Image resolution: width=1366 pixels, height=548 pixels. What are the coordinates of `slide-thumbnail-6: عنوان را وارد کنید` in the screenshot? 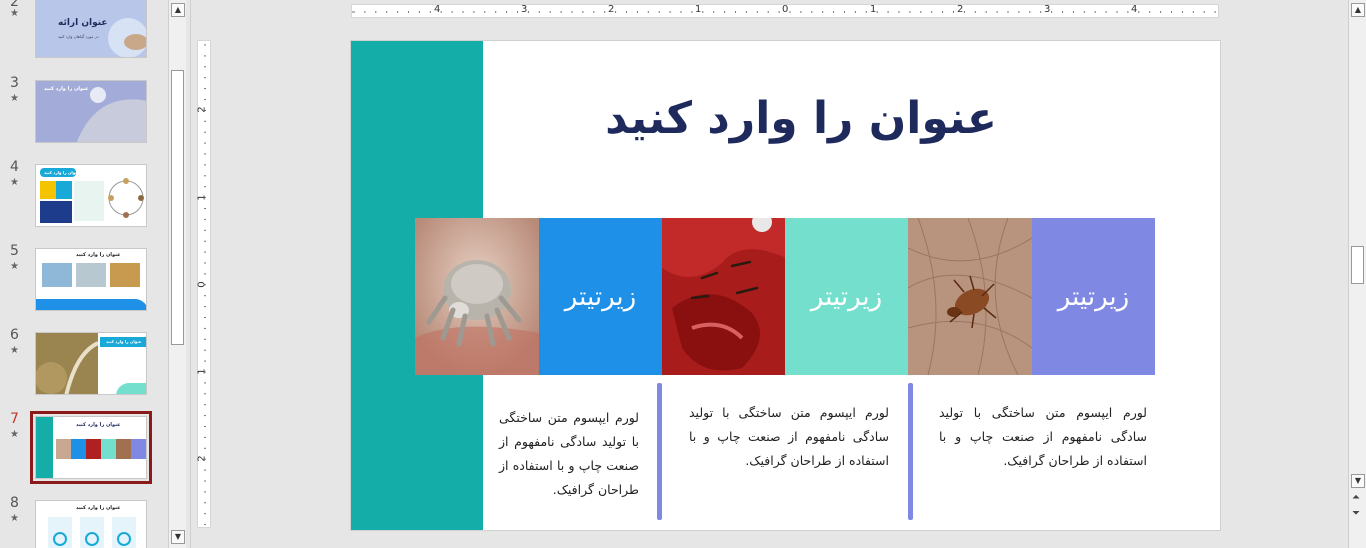 It's located at (91, 363).